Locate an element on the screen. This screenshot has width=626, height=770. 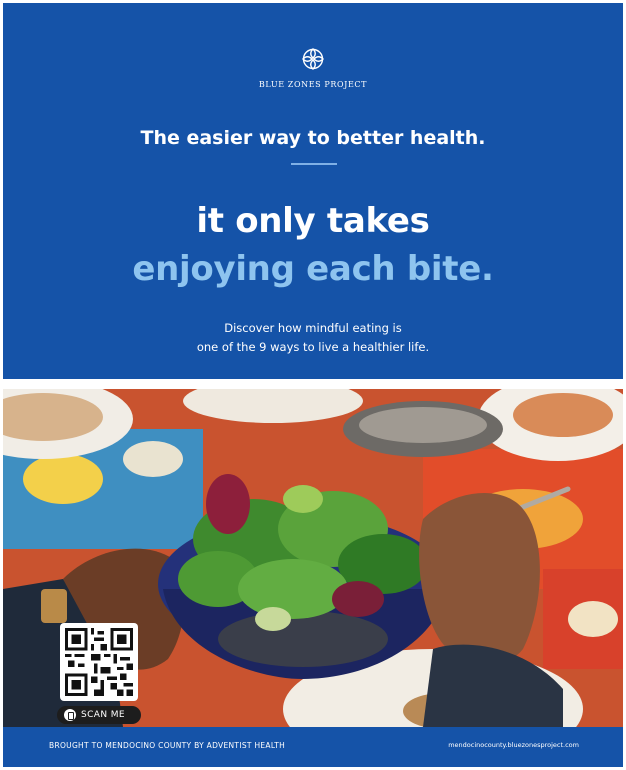
qr-code is located at coordinates (99, 662).